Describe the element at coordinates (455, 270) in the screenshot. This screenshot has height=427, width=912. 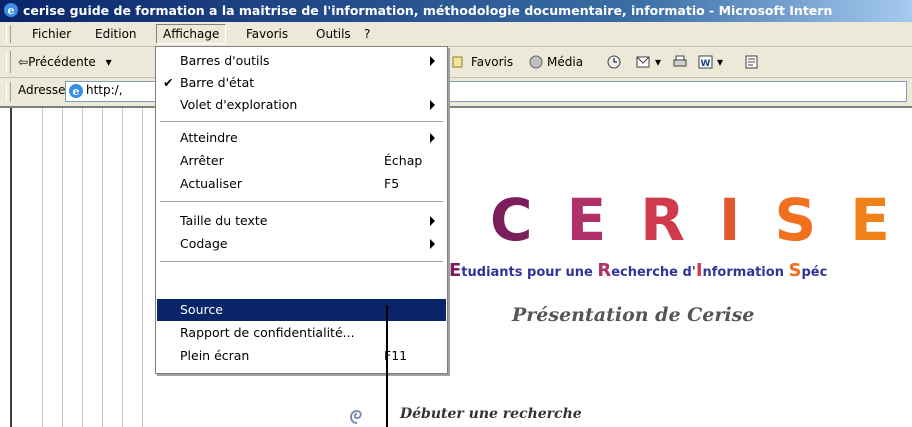
I see `tagline-initial: E` at that location.